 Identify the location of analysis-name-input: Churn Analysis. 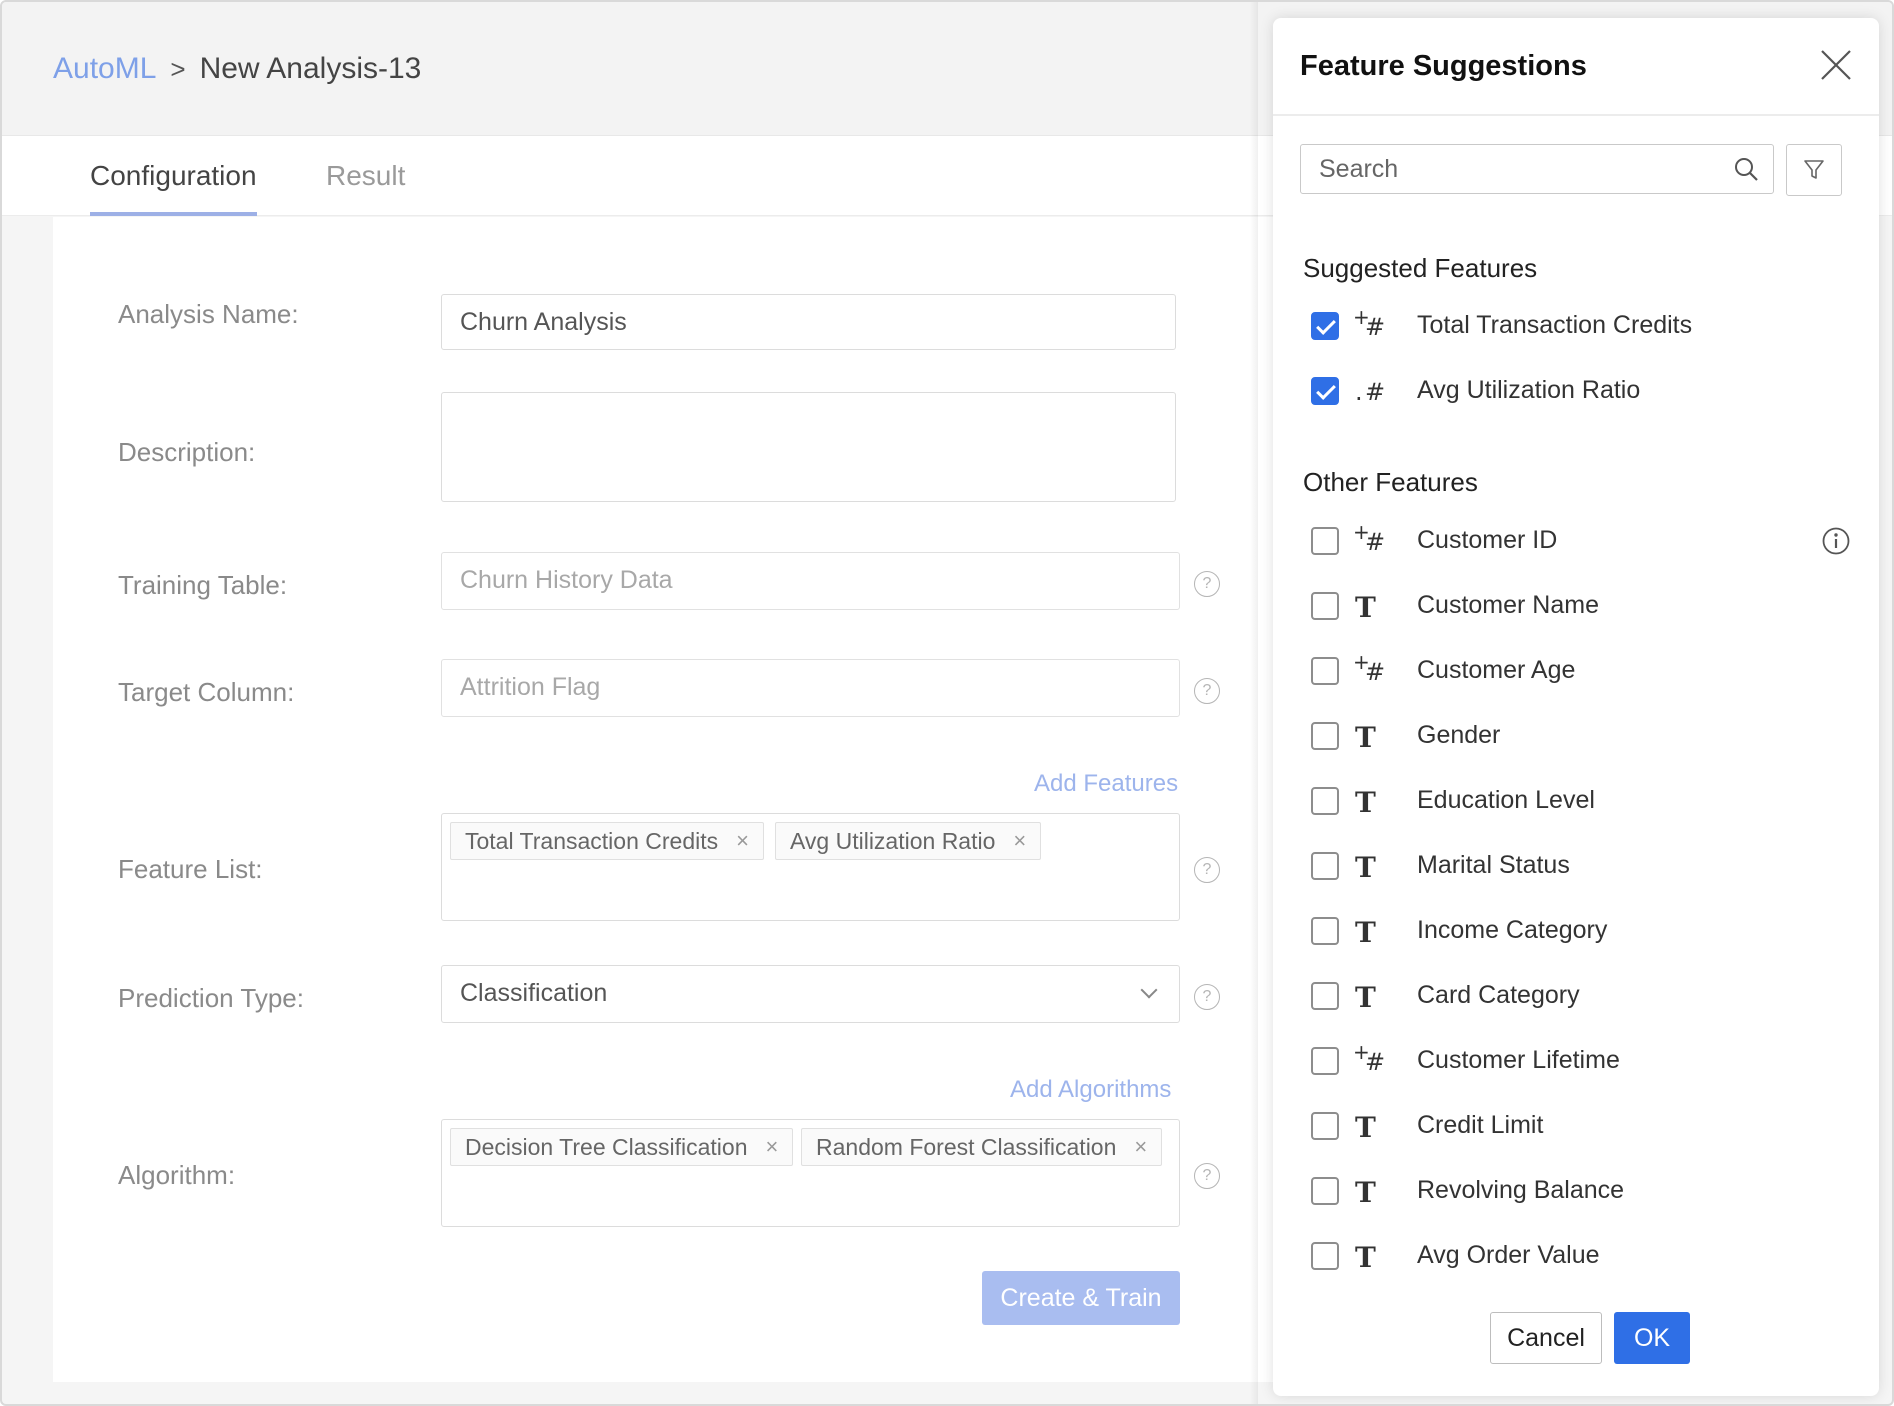
(808, 322).